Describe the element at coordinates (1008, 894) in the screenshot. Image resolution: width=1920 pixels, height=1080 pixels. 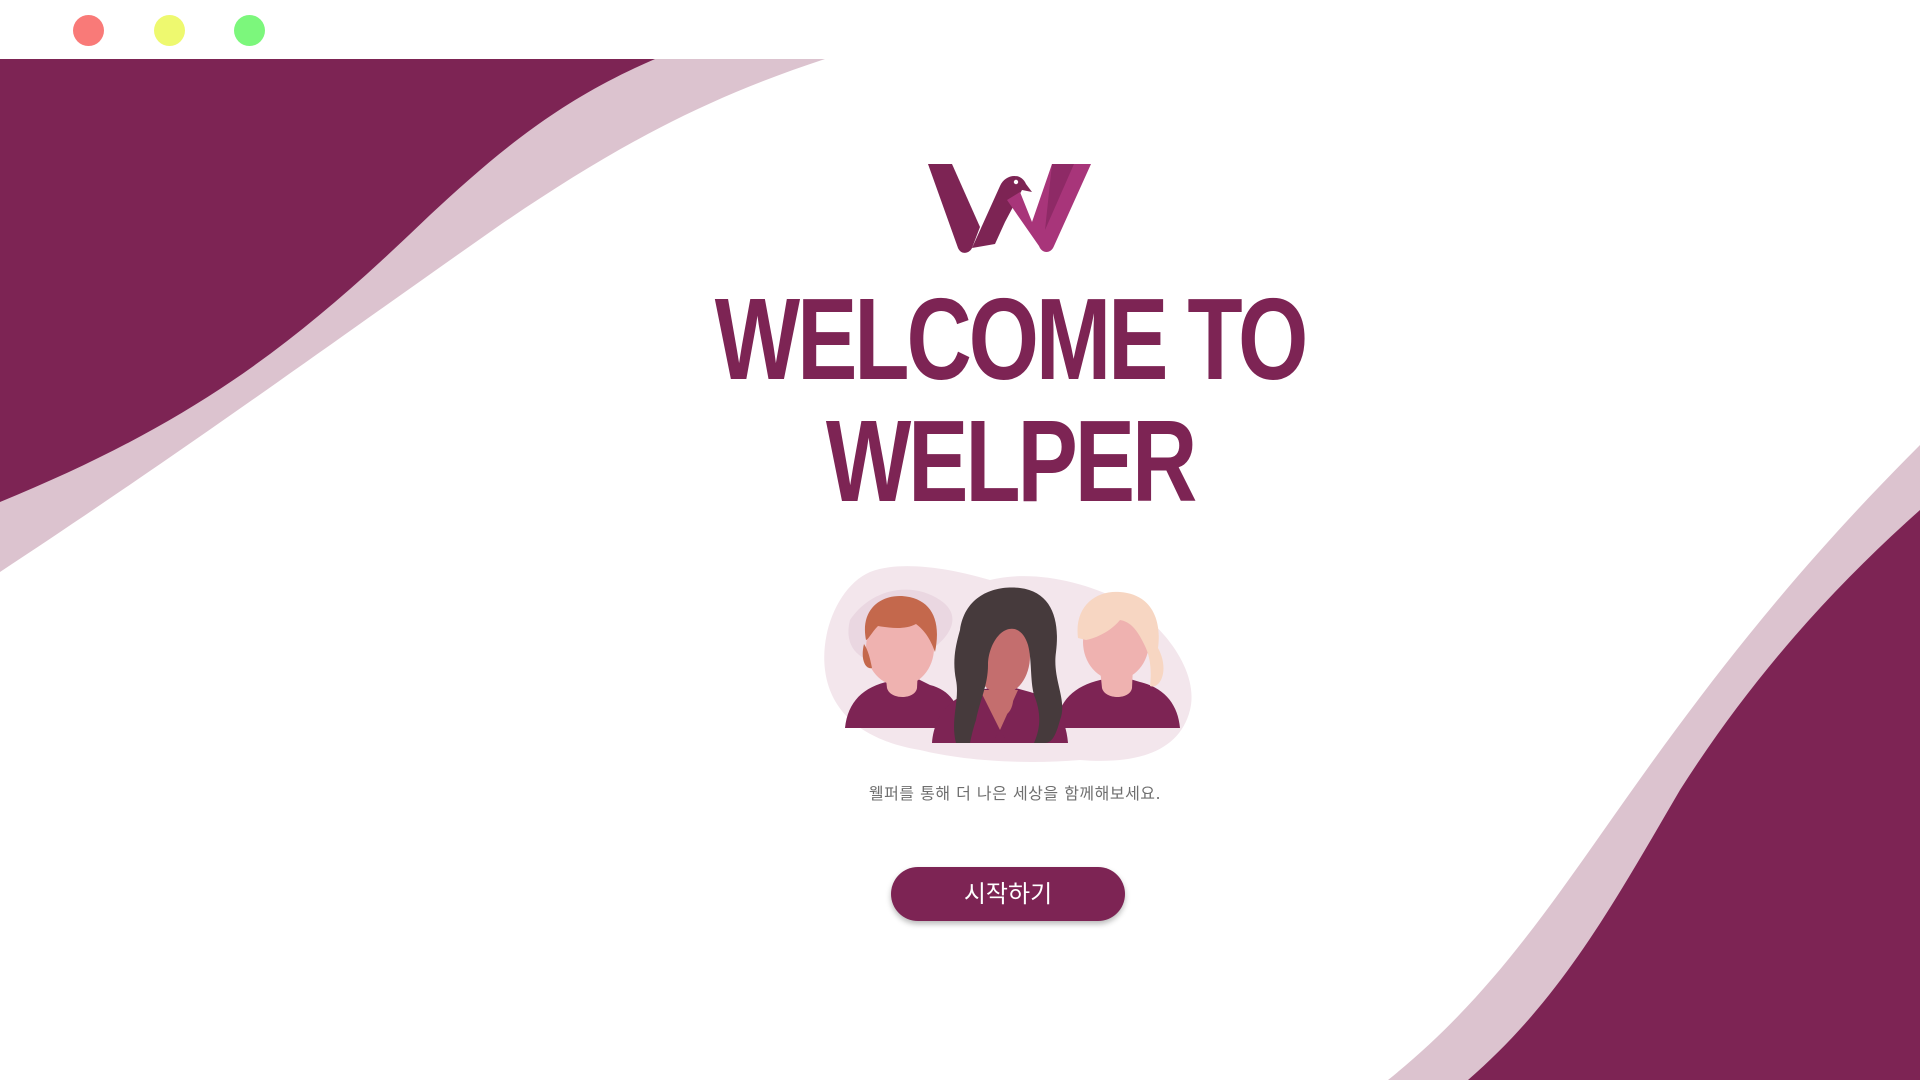
I see `start-button: 시작하기` at that location.